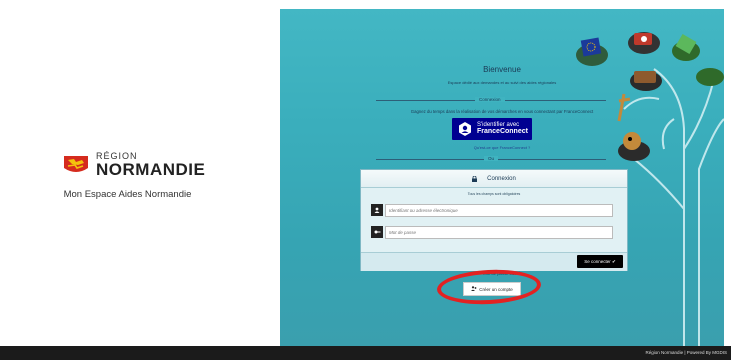 This screenshot has height=360, width=731. I want to click on franceconnect-button-line2: FranceConnect, so click(502, 132).